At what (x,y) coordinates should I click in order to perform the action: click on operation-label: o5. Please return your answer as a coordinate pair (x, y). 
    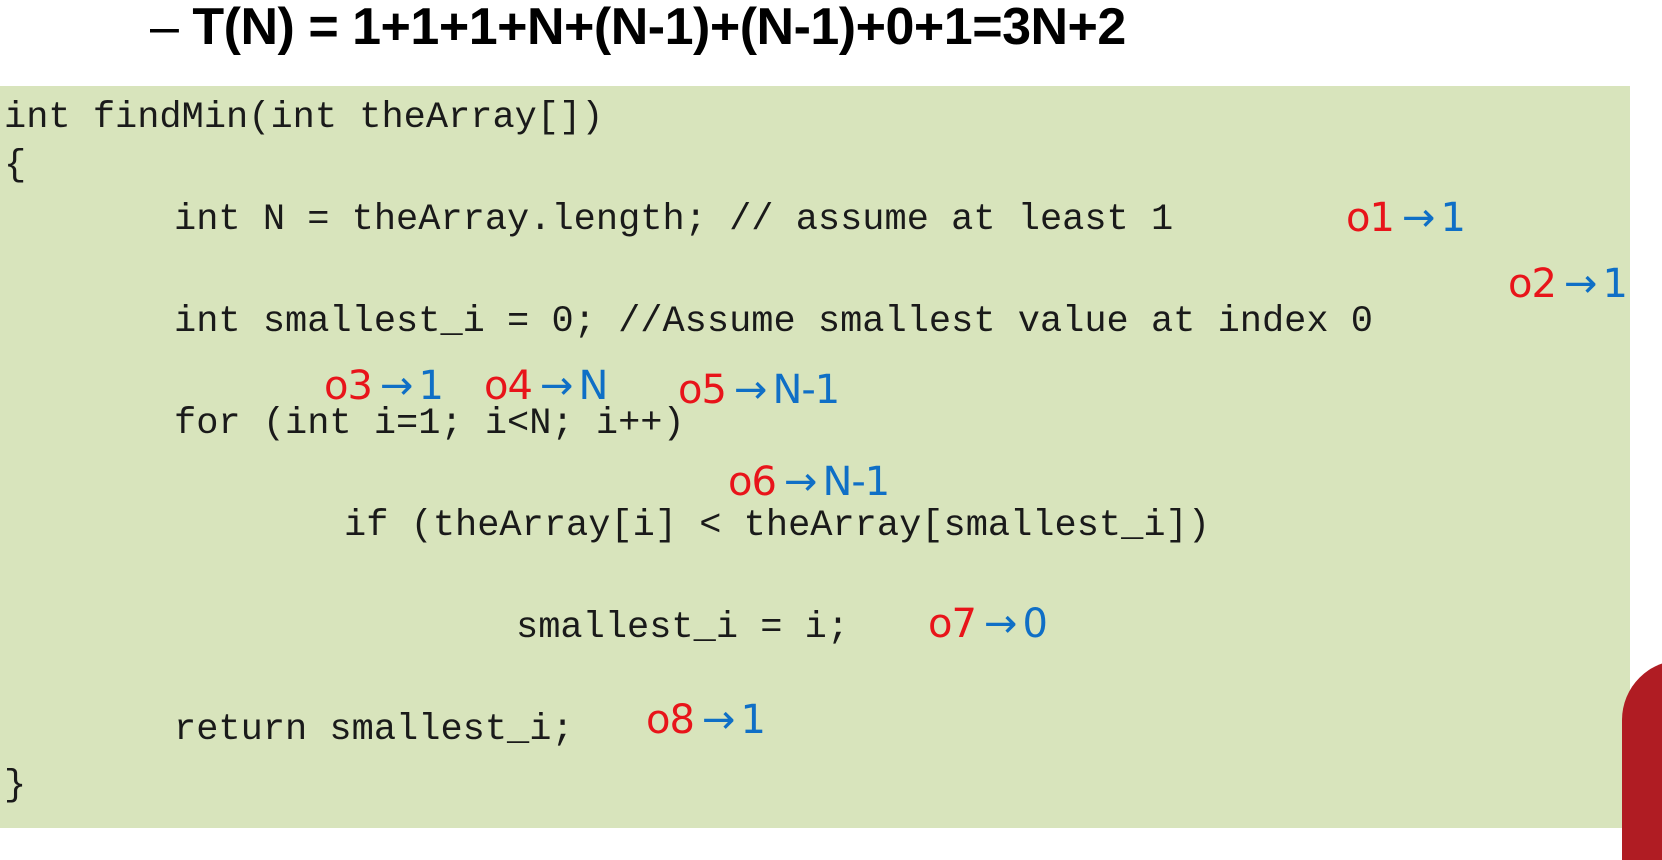
    Looking at the image, I should click on (702, 390).